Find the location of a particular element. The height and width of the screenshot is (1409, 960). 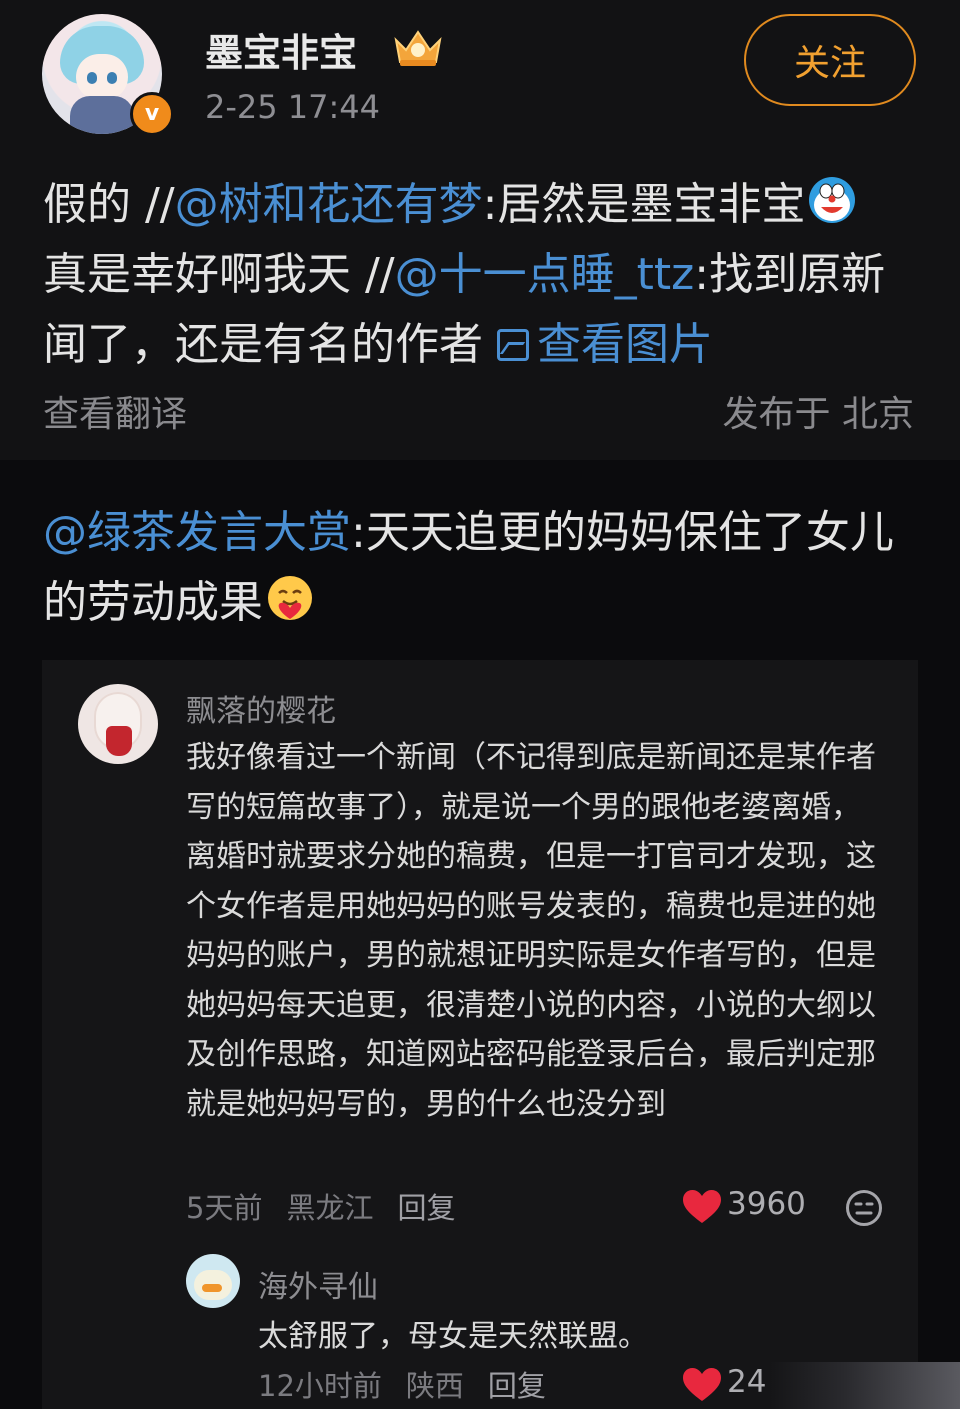

follow-button: 关注 is located at coordinates (830, 60).